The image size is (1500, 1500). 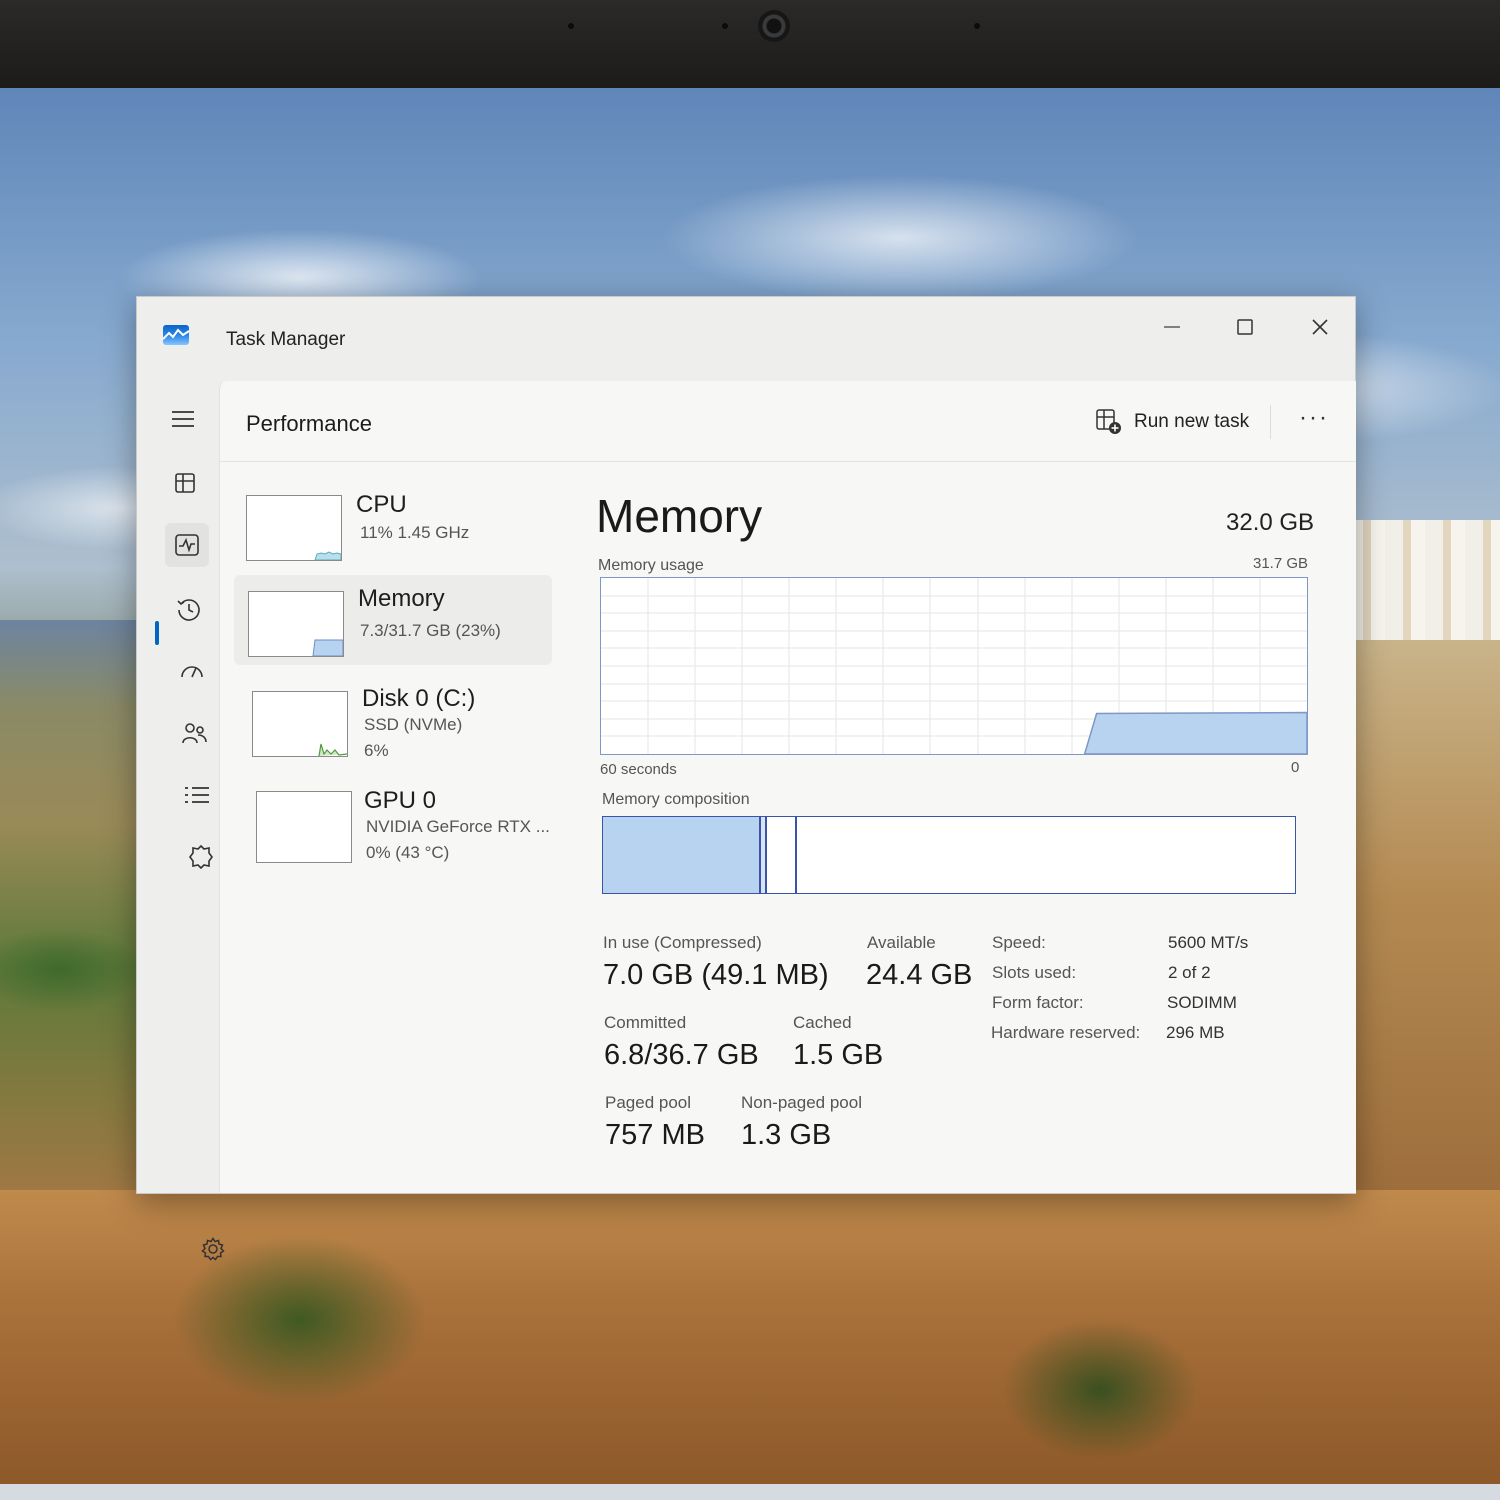 What do you see at coordinates (949, 855) in the screenshot?
I see `memory-composition-bar` at bounding box center [949, 855].